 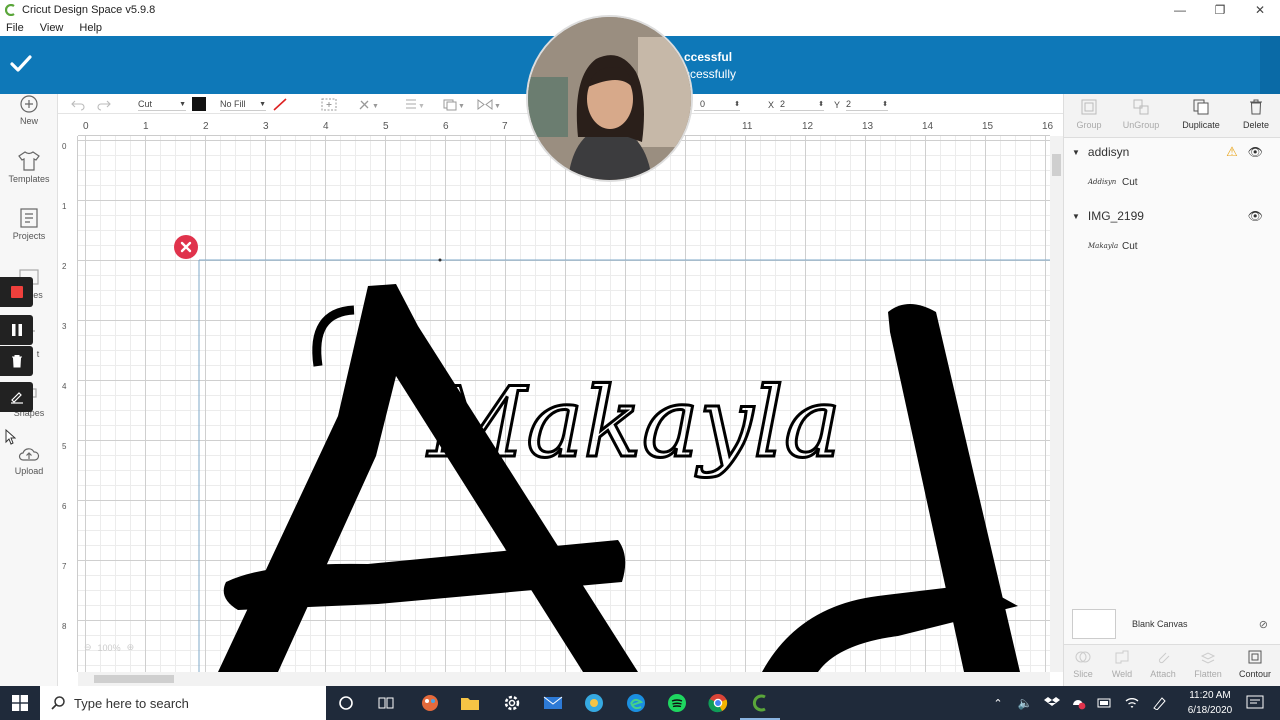 I want to click on duplicate-button: Duplicate, so click(x=1201, y=114).